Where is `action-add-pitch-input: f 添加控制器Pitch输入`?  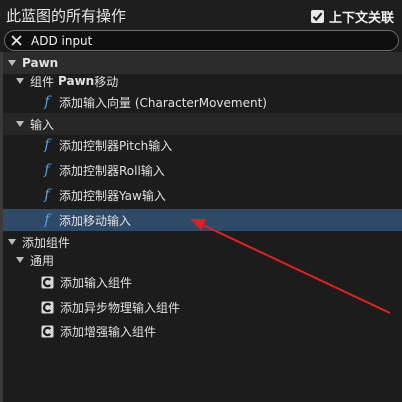 action-add-pitch-input: f 添加控制器Pitch输入 is located at coordinates (202, 145).